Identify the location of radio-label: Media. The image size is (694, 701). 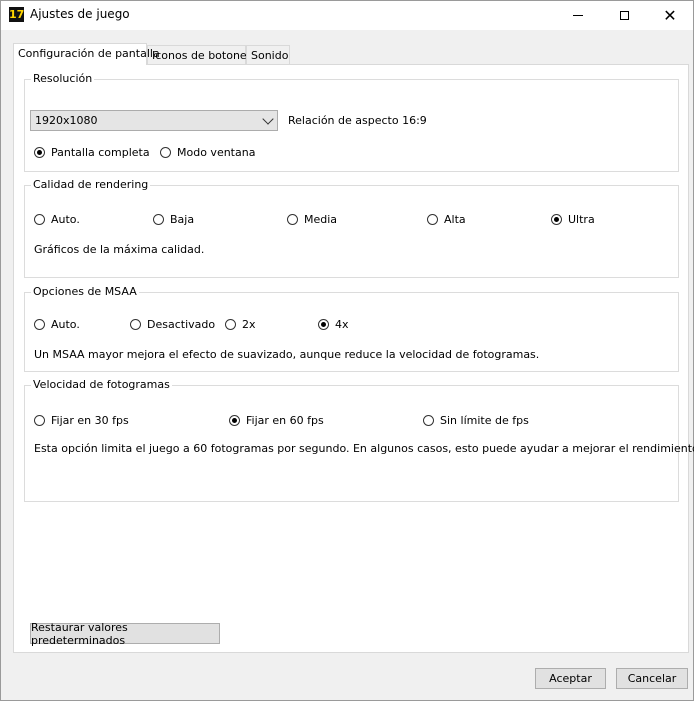
(321, 219).